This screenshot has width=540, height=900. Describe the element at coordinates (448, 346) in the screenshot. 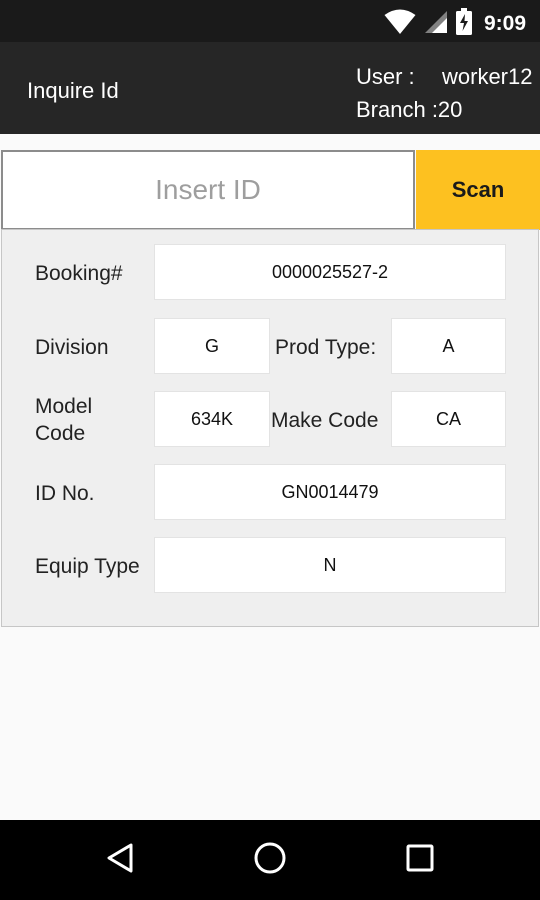

I see `prod-type-field: A` at that location.